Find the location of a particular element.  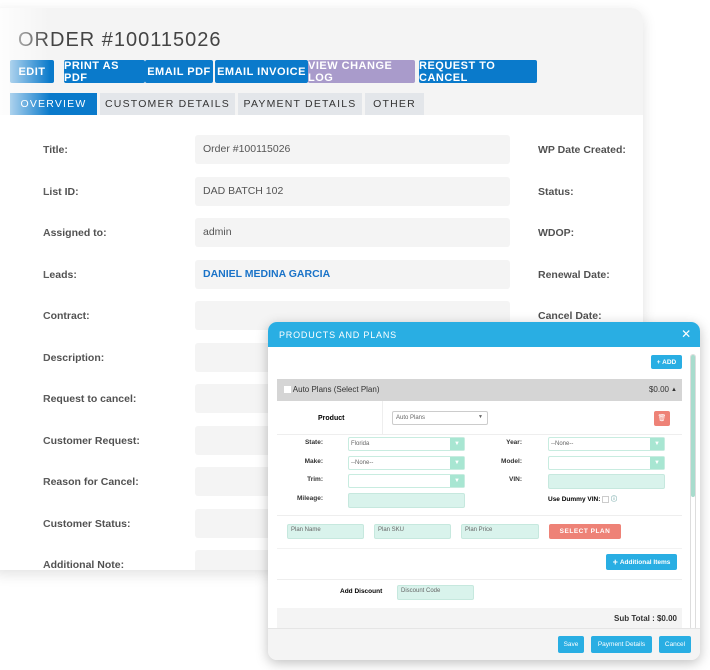

plan-name-input: Plan Name is located at coordinates (325, 531).